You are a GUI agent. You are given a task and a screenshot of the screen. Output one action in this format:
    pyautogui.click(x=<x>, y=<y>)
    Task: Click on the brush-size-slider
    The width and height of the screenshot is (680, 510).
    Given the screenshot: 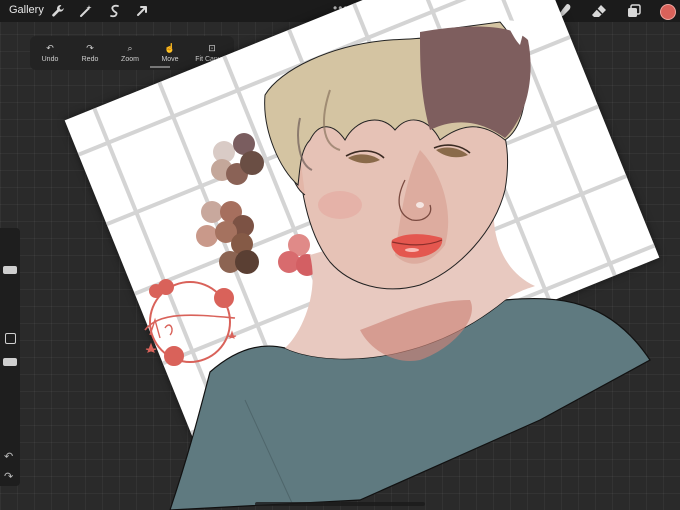 What is the action you would take?
    pyautogui.click(x=10, y=270)
    